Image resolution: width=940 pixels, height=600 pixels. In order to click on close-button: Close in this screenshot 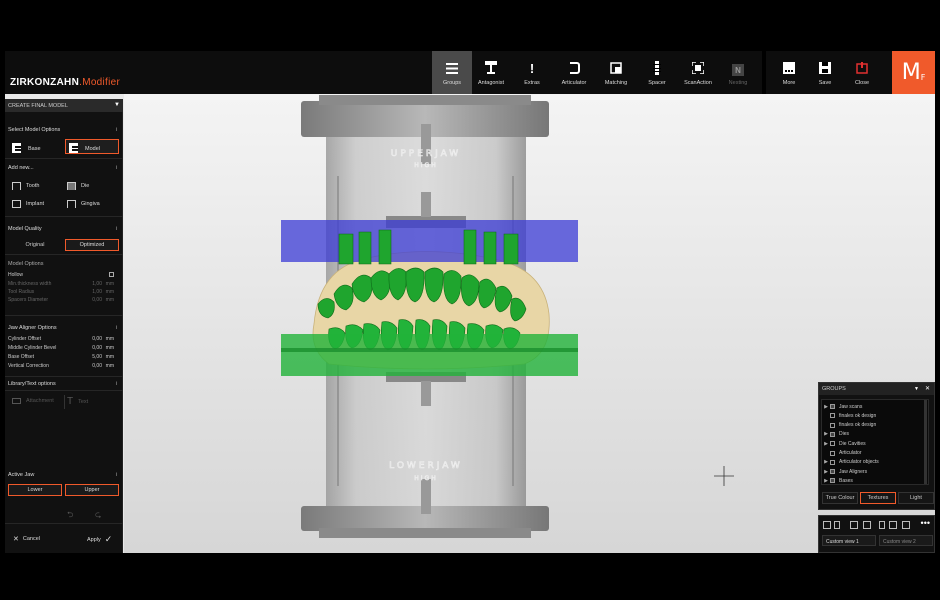, I will do `click(862, 72)`.